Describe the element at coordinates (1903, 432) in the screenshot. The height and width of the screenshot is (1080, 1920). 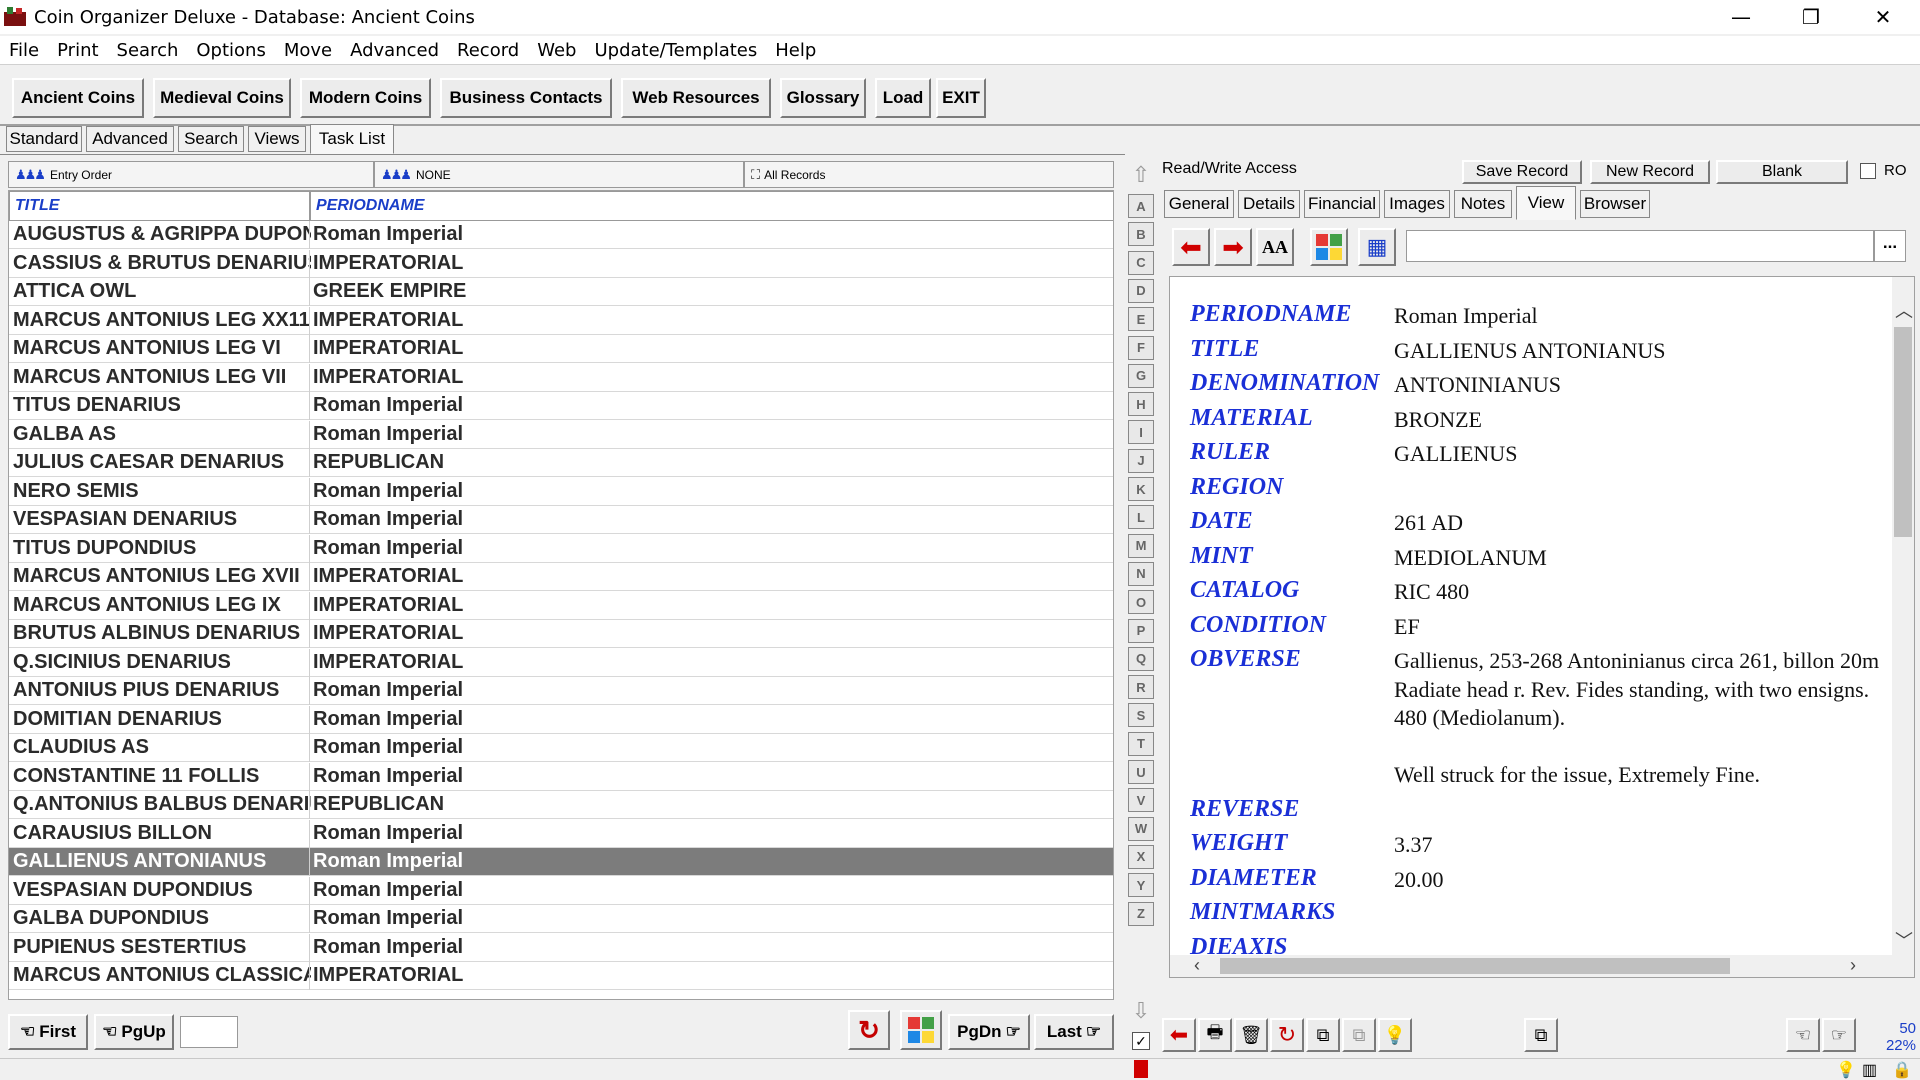
I see `scroll-thumb` at that location.